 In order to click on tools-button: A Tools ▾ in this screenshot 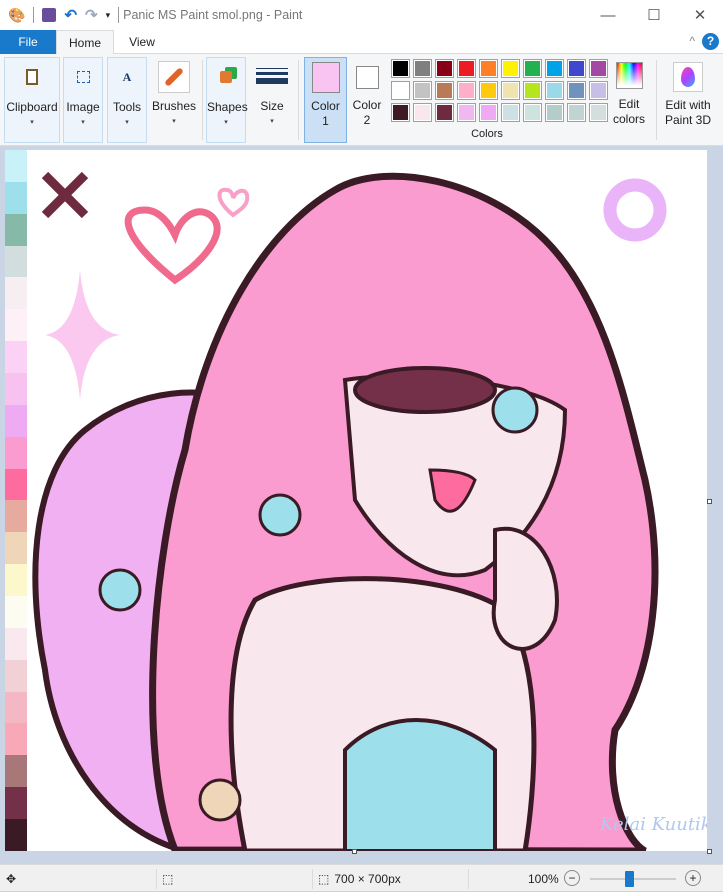, I will do `click(127, 100)`.